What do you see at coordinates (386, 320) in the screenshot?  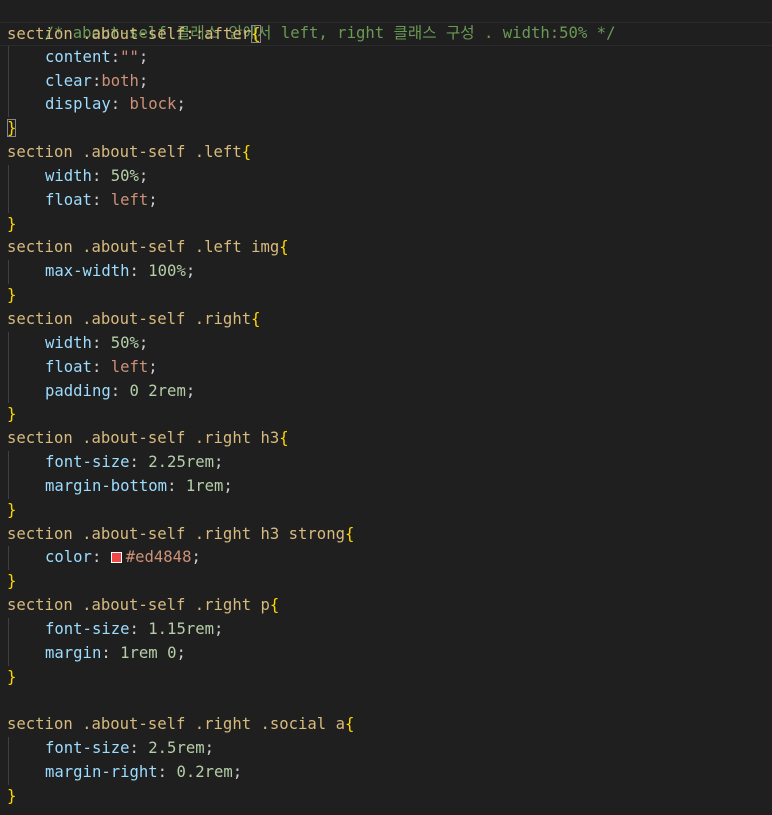 I see `code-line-selector: section .about-self .right{` at bounding box center [386, 320].